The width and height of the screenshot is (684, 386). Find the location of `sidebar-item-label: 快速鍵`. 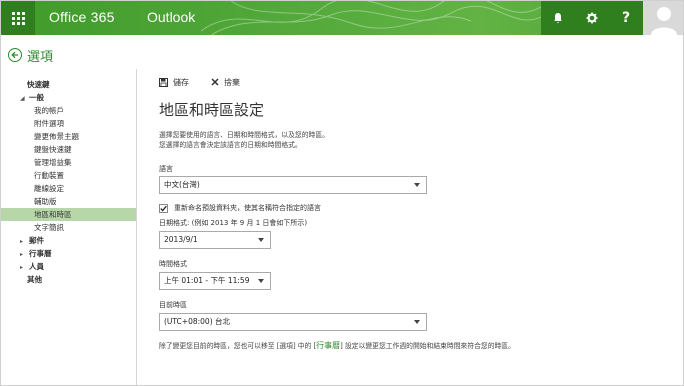

sidebar-item-label: 快速鍵 is located at coordinates (38, 84).